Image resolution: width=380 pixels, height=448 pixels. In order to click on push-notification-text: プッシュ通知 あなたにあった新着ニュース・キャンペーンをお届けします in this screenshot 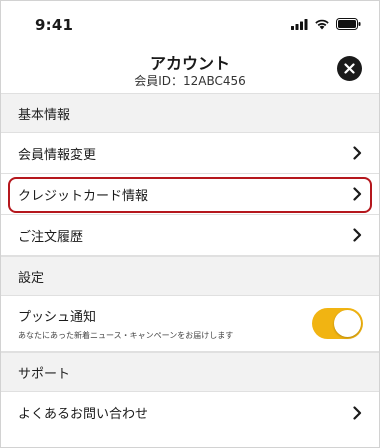, I will do `click(125, 323)`.